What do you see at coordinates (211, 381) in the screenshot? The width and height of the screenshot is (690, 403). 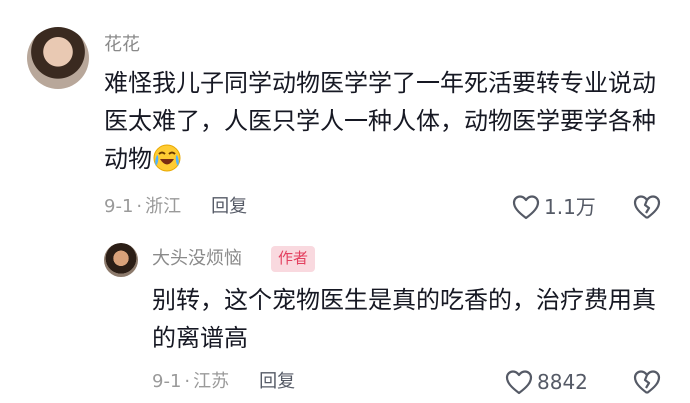 I see `reply-location: 江苏` at bounding box center [211, 381].